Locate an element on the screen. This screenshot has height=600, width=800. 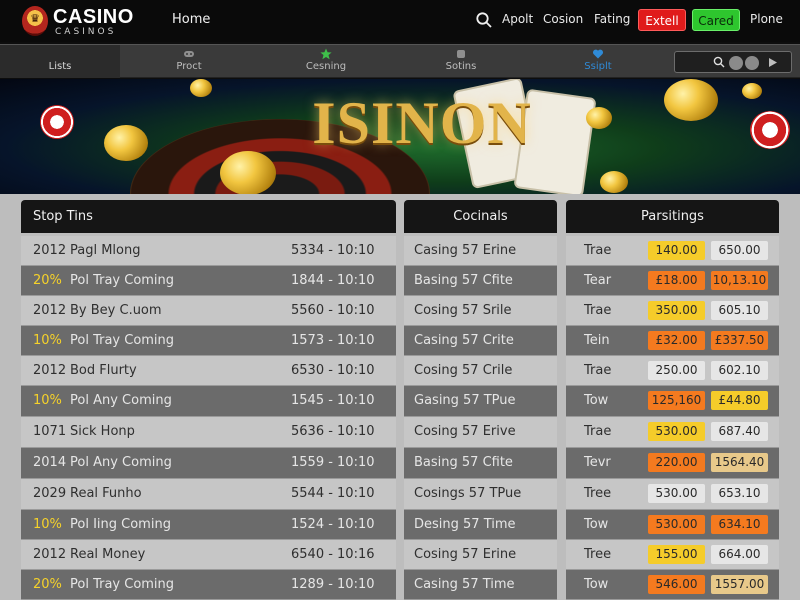
table-row: Tow 546.00 1557.00 is located at coordinates (672, 585).